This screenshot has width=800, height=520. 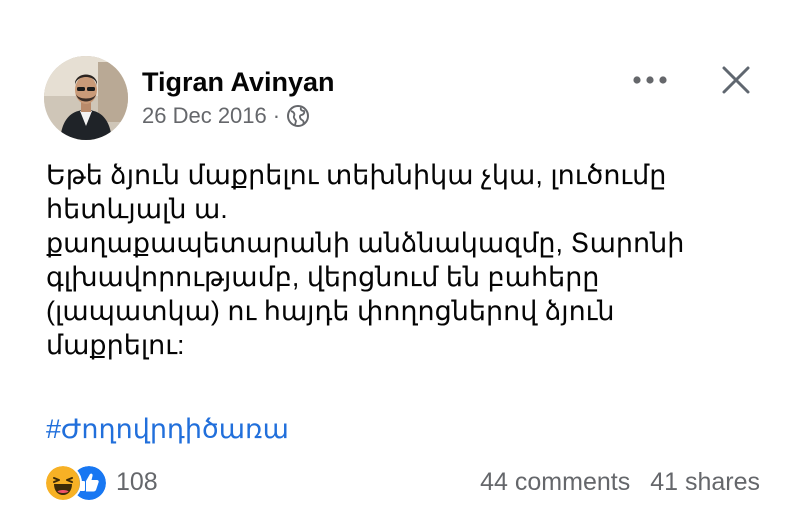 What do you see at coordinates (238, 82) in the screenshot?
I see `author-name: Tigran Avinyan` at bounding box center [238, 82].